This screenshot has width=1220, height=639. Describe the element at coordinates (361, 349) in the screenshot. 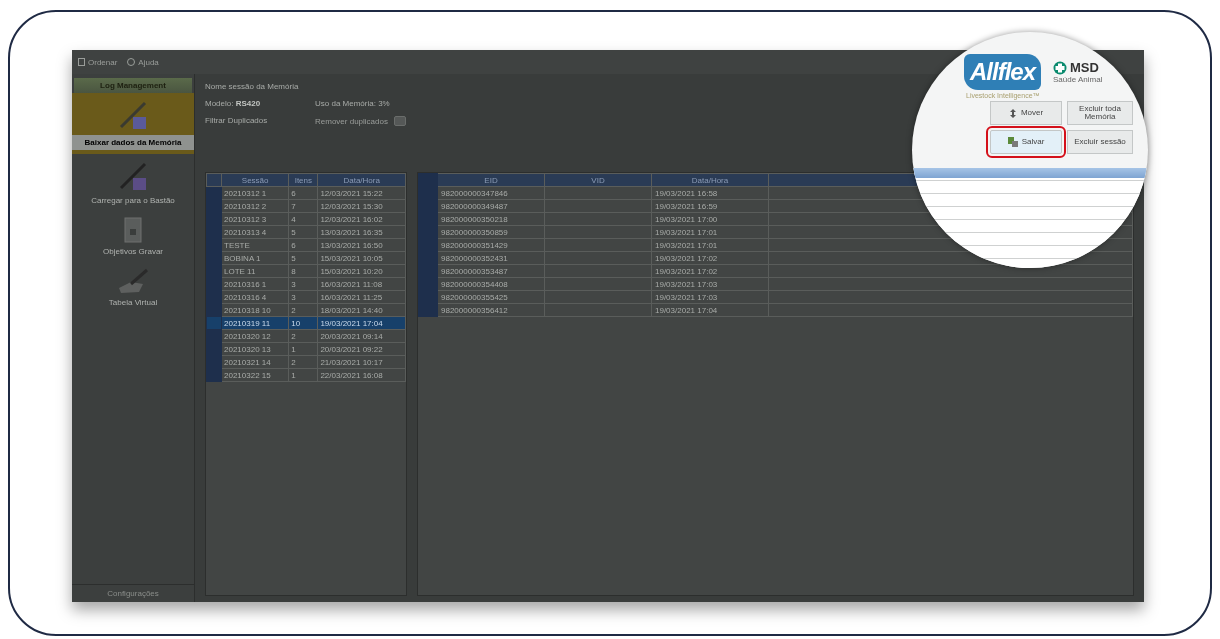

I see `table-cell: 20/03/2021 09:22` at that location.